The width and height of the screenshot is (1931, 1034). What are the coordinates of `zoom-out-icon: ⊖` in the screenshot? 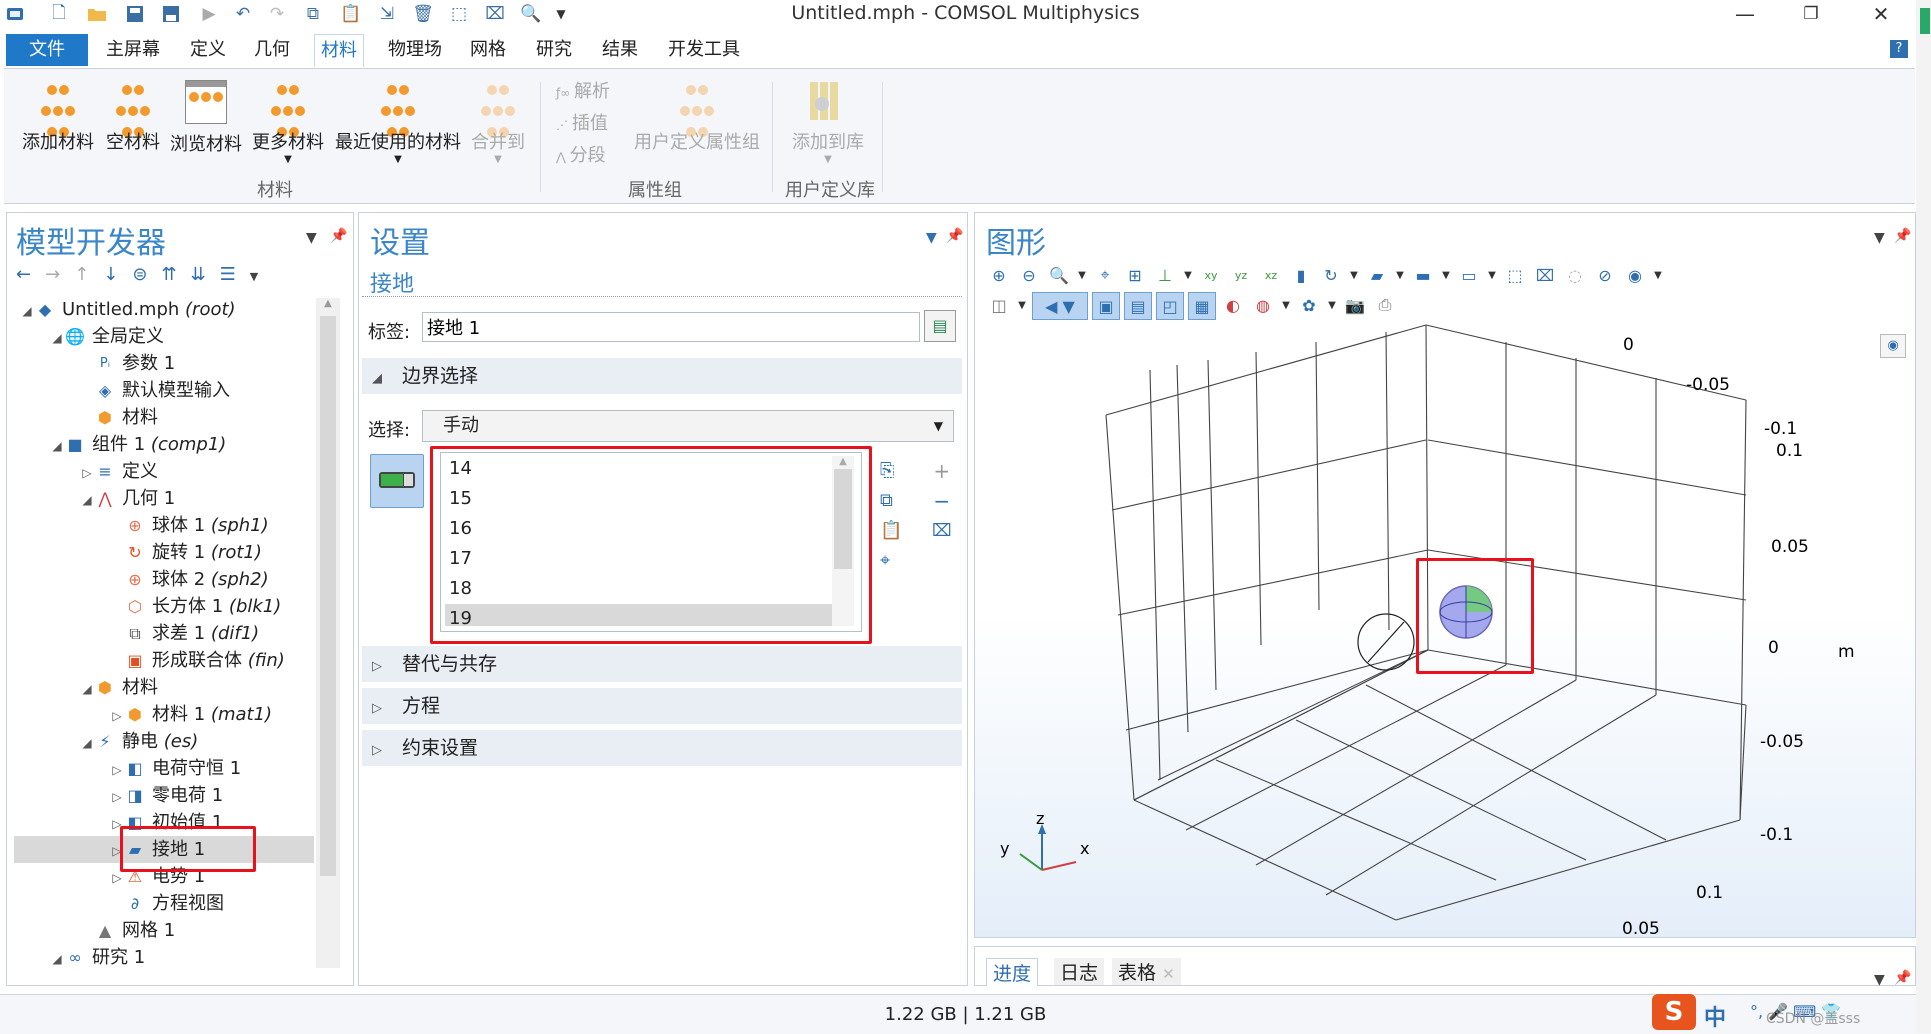 It's located at (1029, 275).